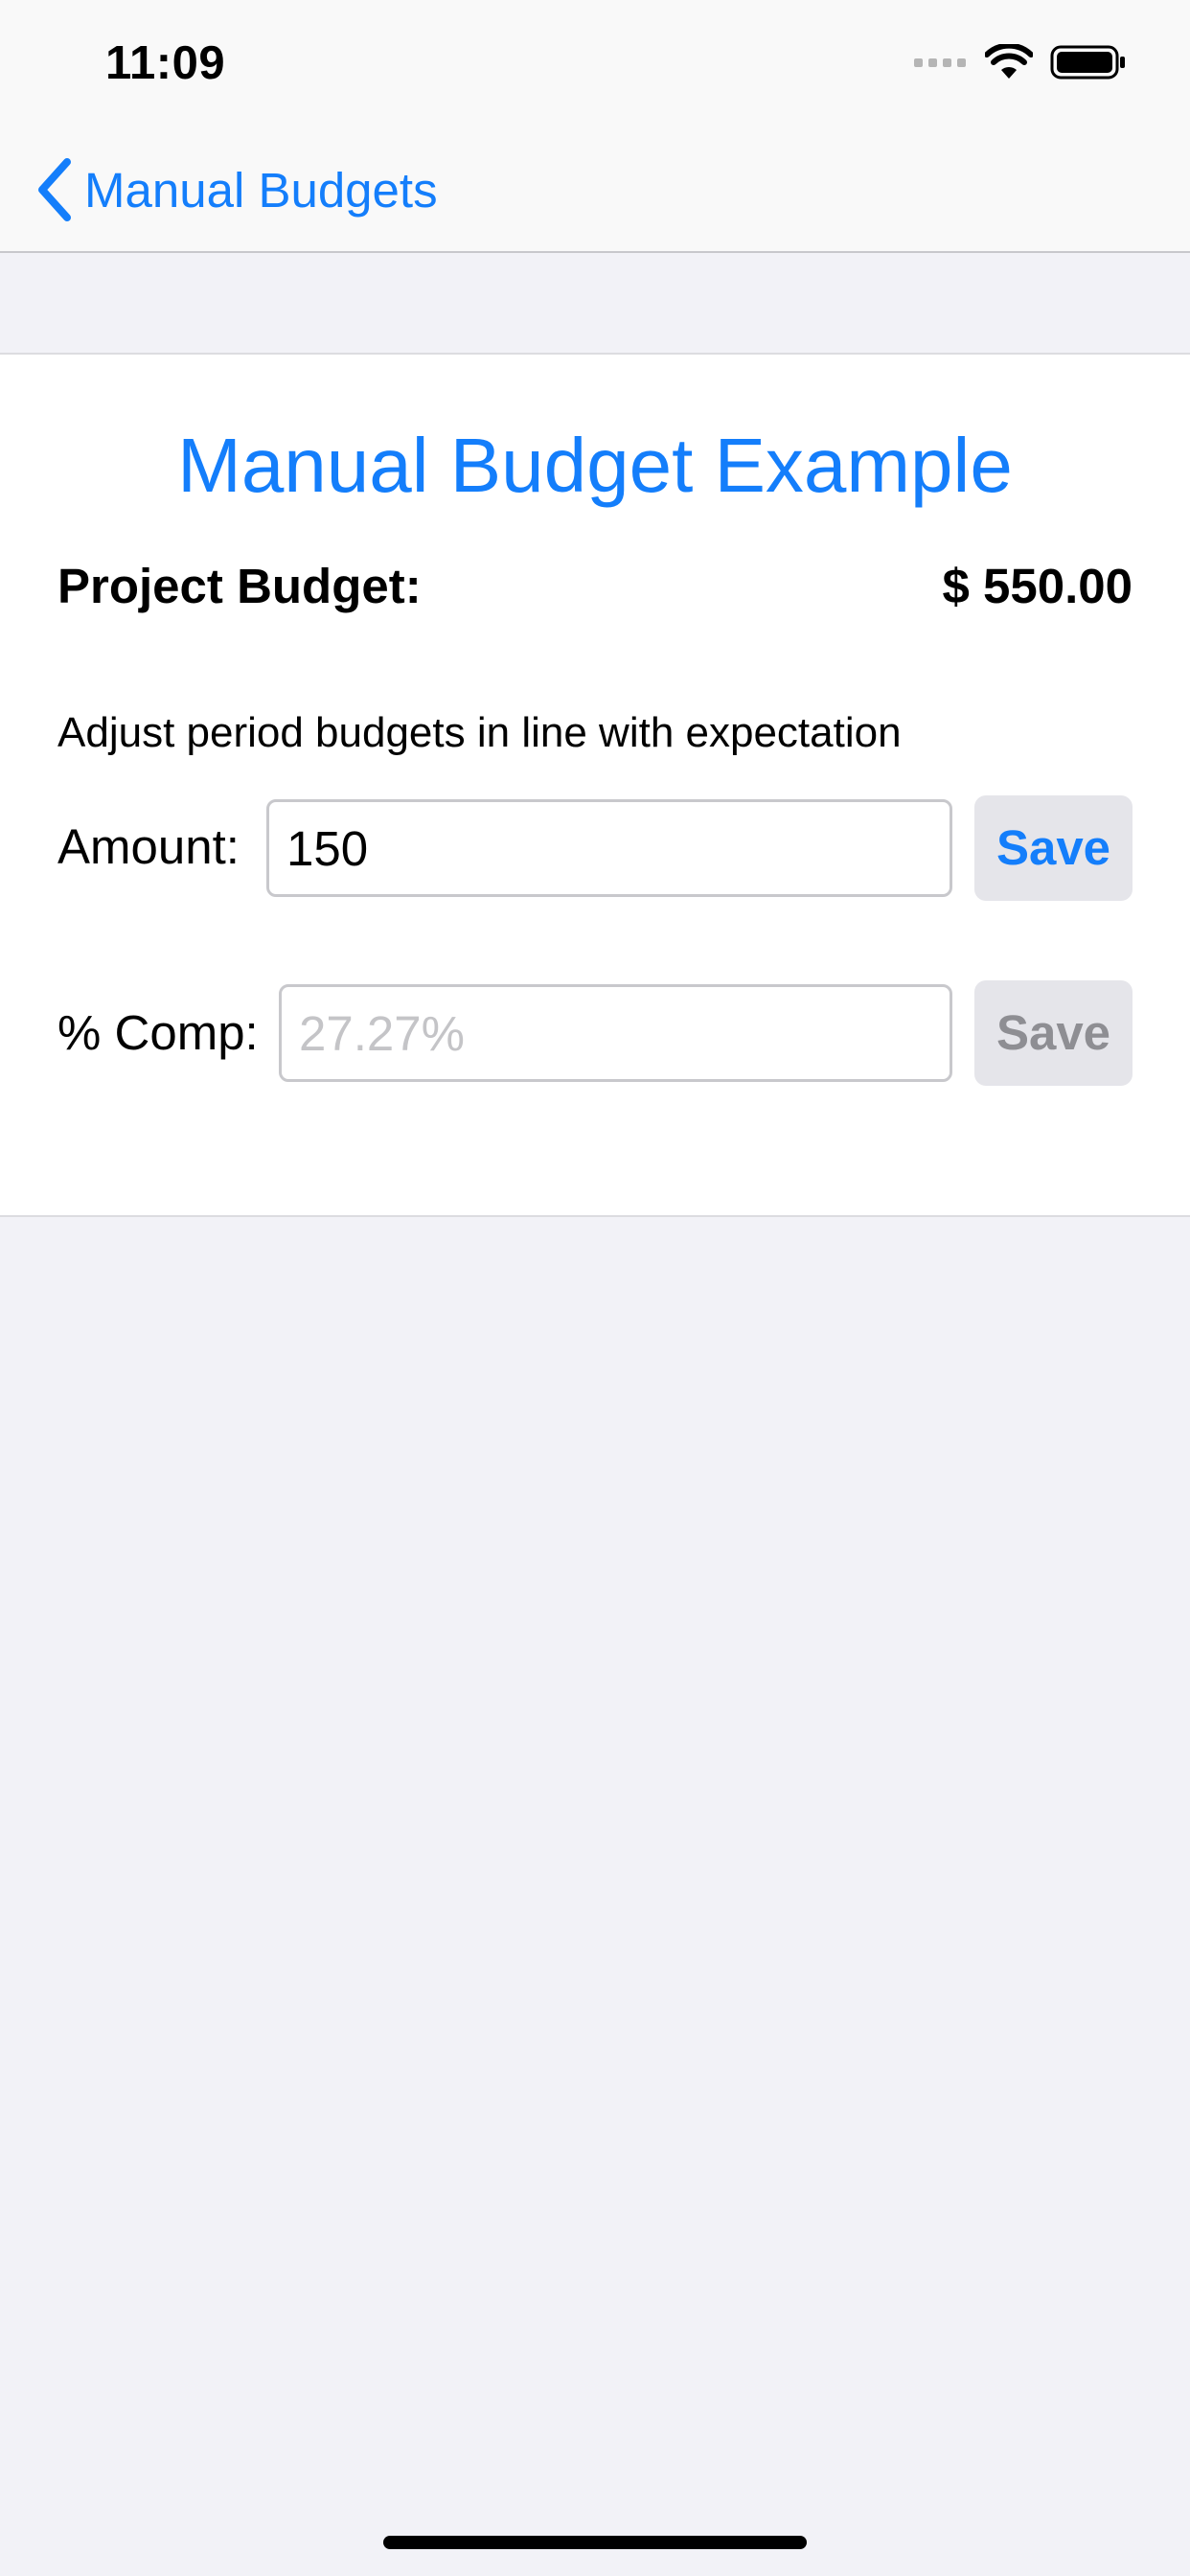  What do you see at coordinates (595, 466) in the screenshot?
I see `page-title: Manual Budget Example` at bounding box center [595, 466].